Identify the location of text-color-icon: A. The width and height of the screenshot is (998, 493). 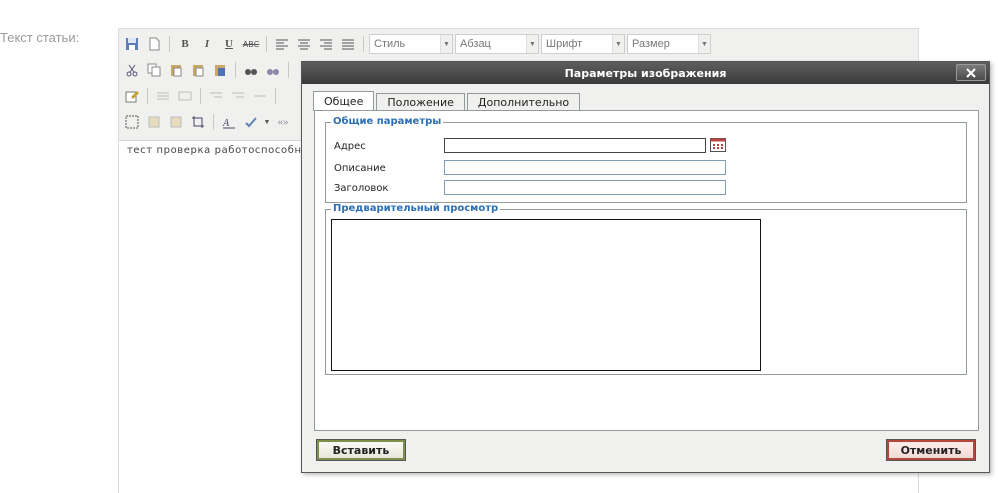
(229, 122).